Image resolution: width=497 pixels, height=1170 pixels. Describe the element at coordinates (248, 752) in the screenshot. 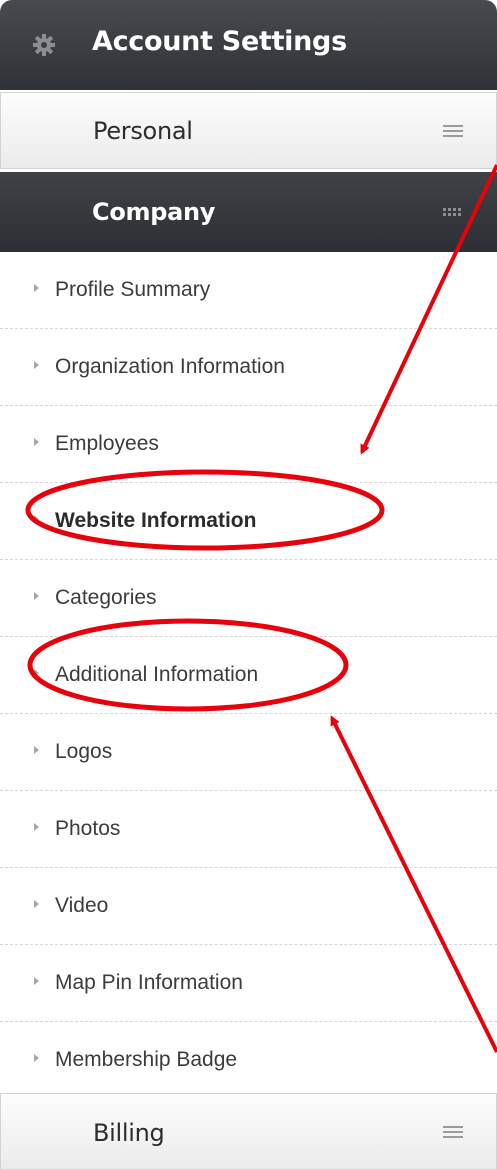

I see `menu-item-logos: Logos` at that location.